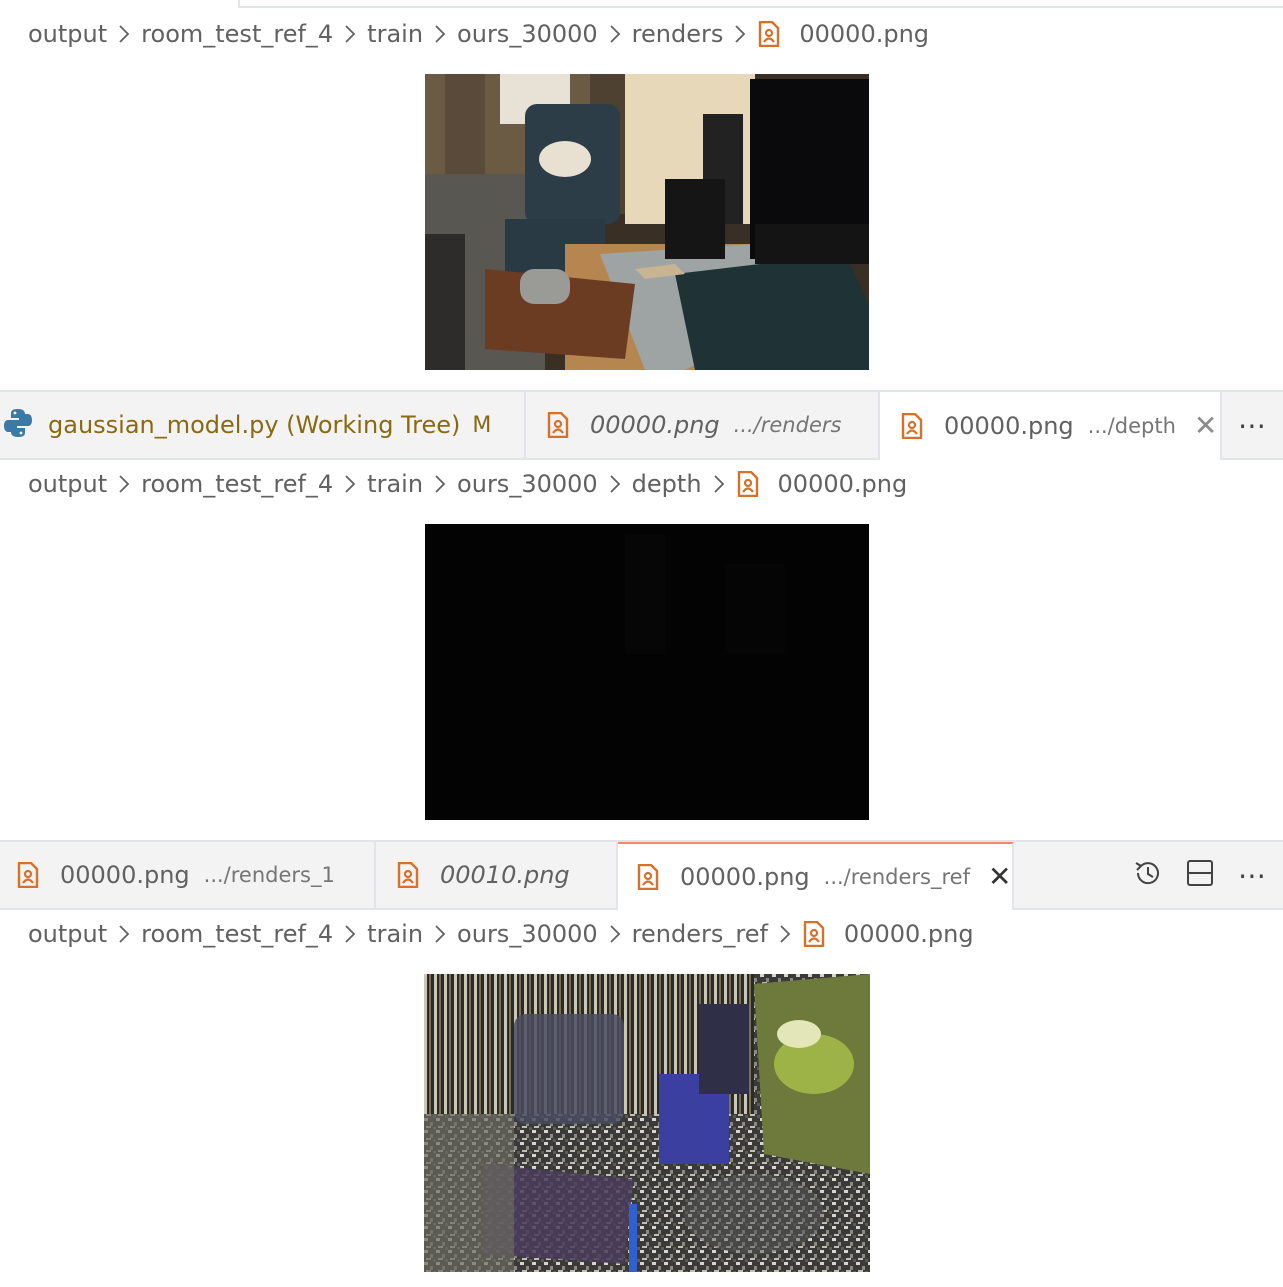 Image resolution: width=1283 pixels, height=1287 pixels. What do you see at coordinates (700, 934) in the screenshot?
I see `breadcrumb-item: renders_ref` at bounding box center [700, 934].